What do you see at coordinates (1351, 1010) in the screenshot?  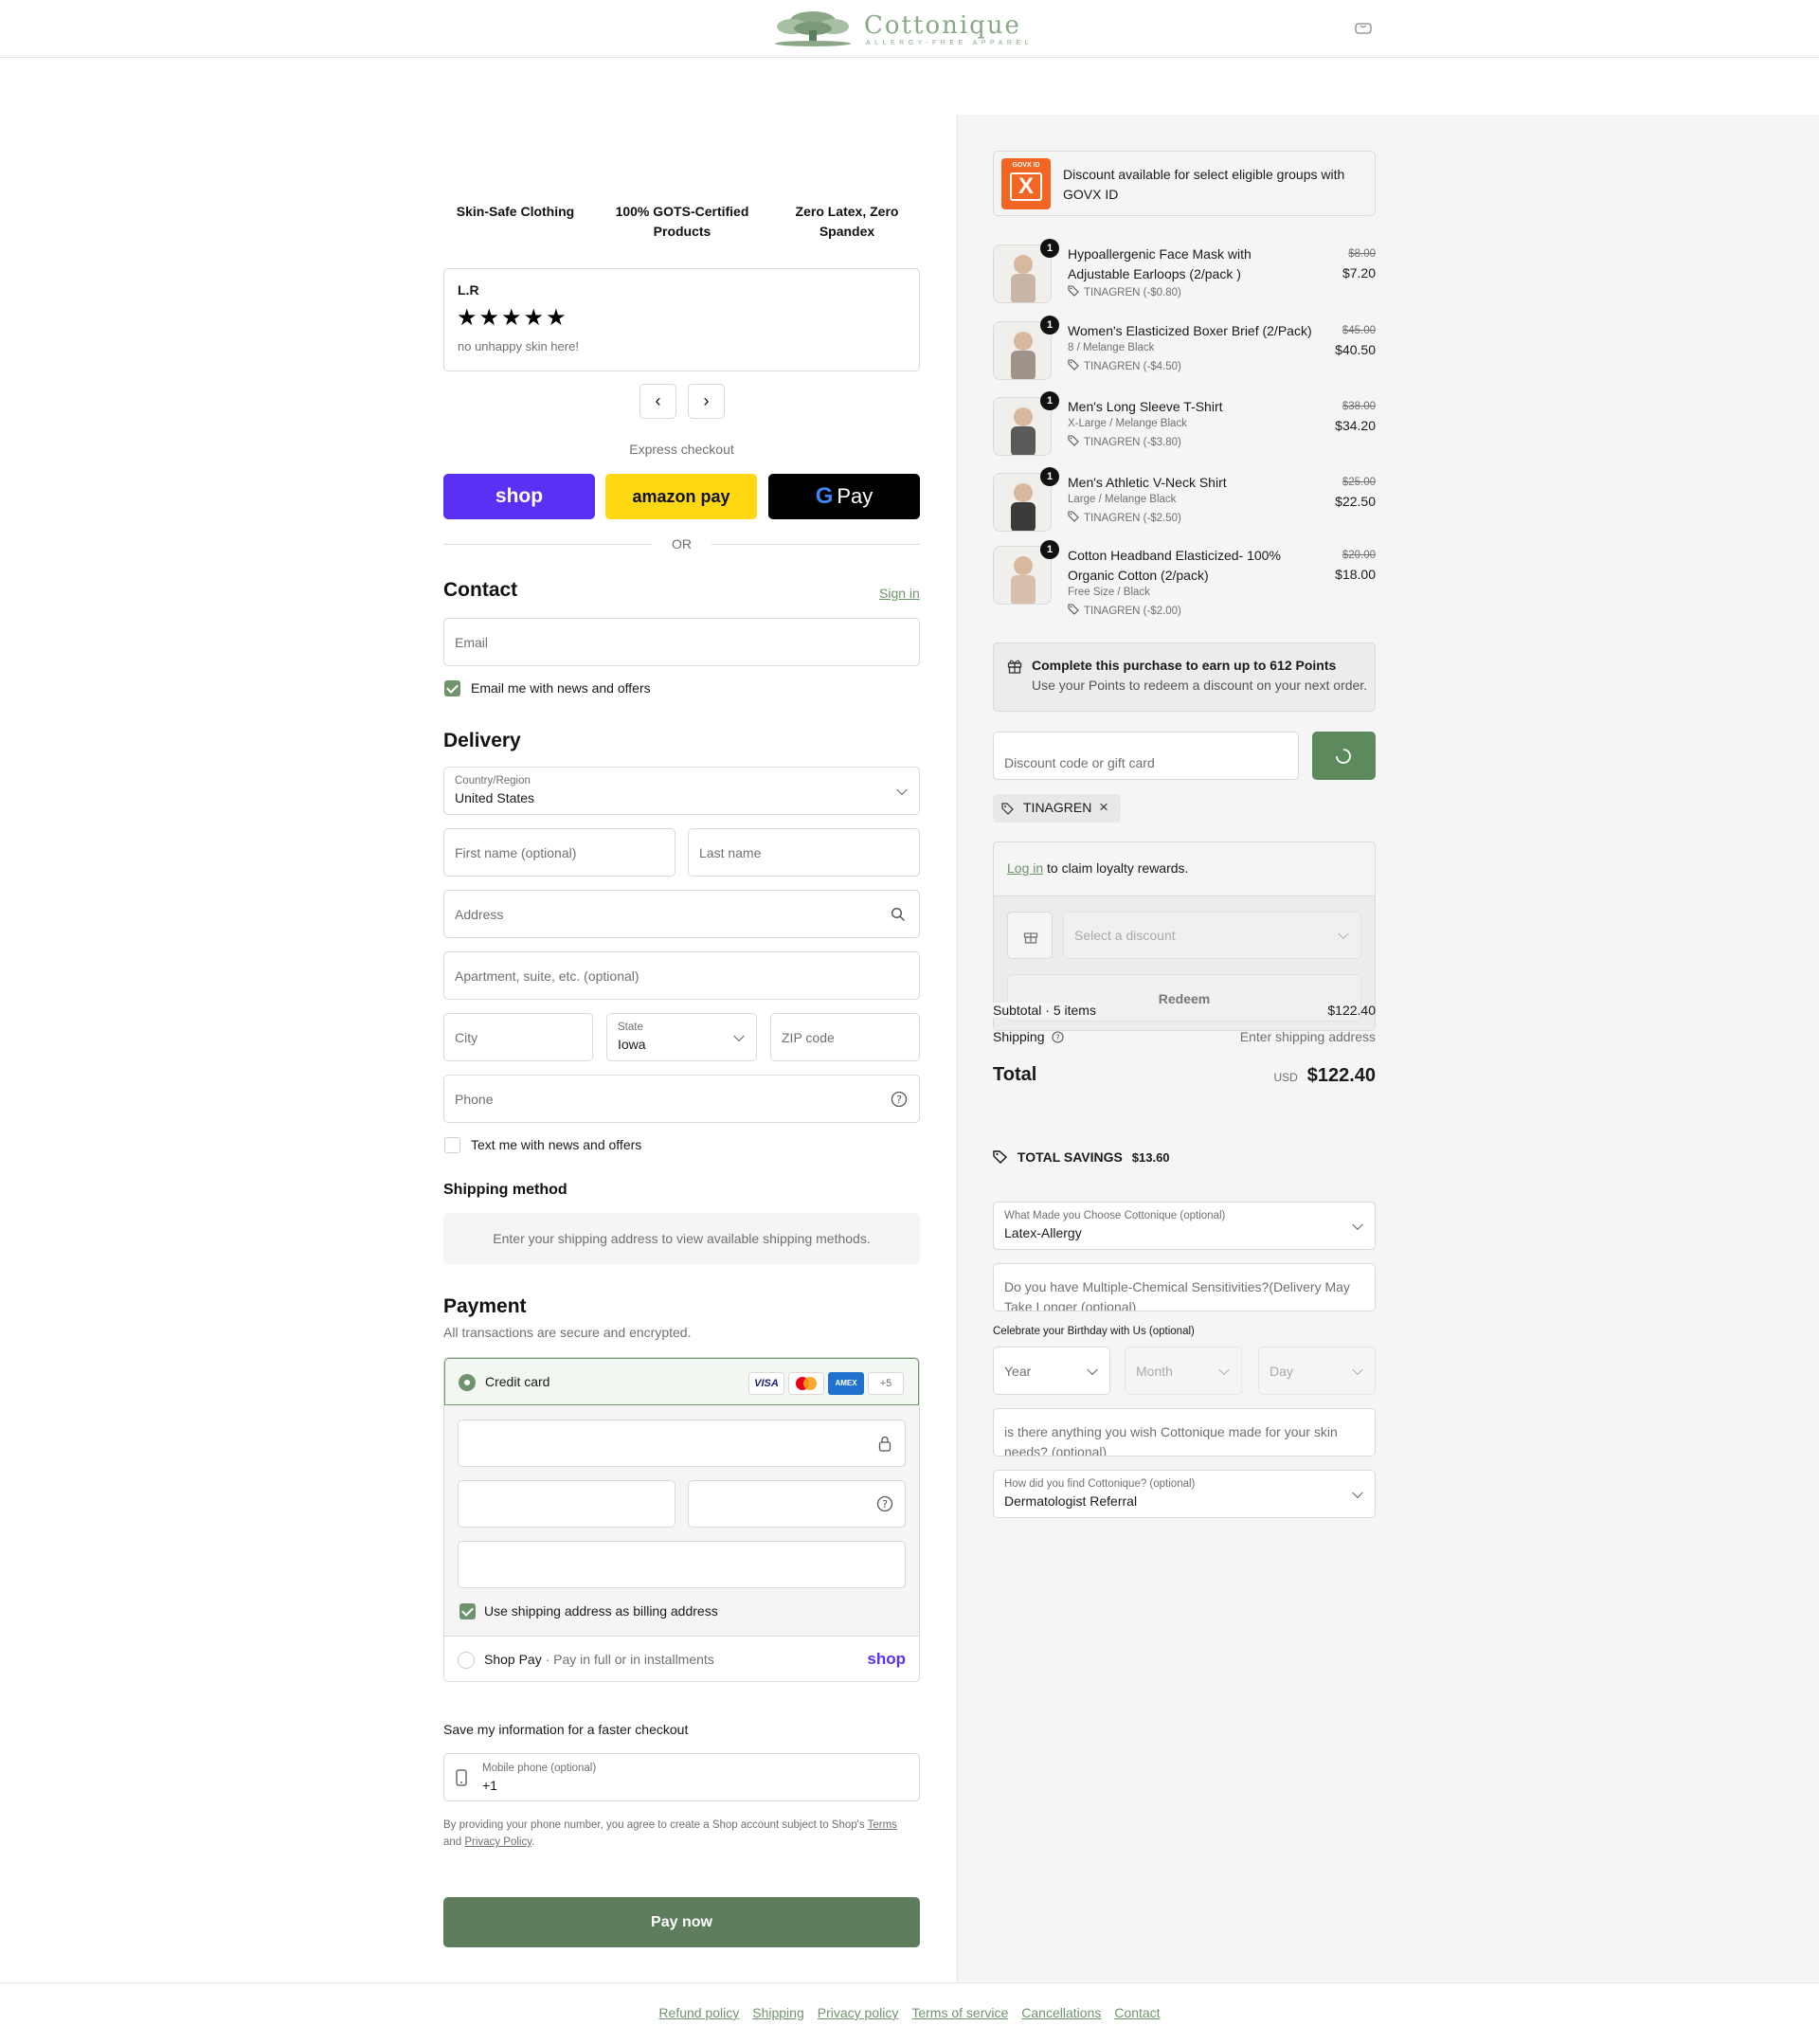 I see `subtotal-value: $122.40` at bounding box center [1351, 1010].